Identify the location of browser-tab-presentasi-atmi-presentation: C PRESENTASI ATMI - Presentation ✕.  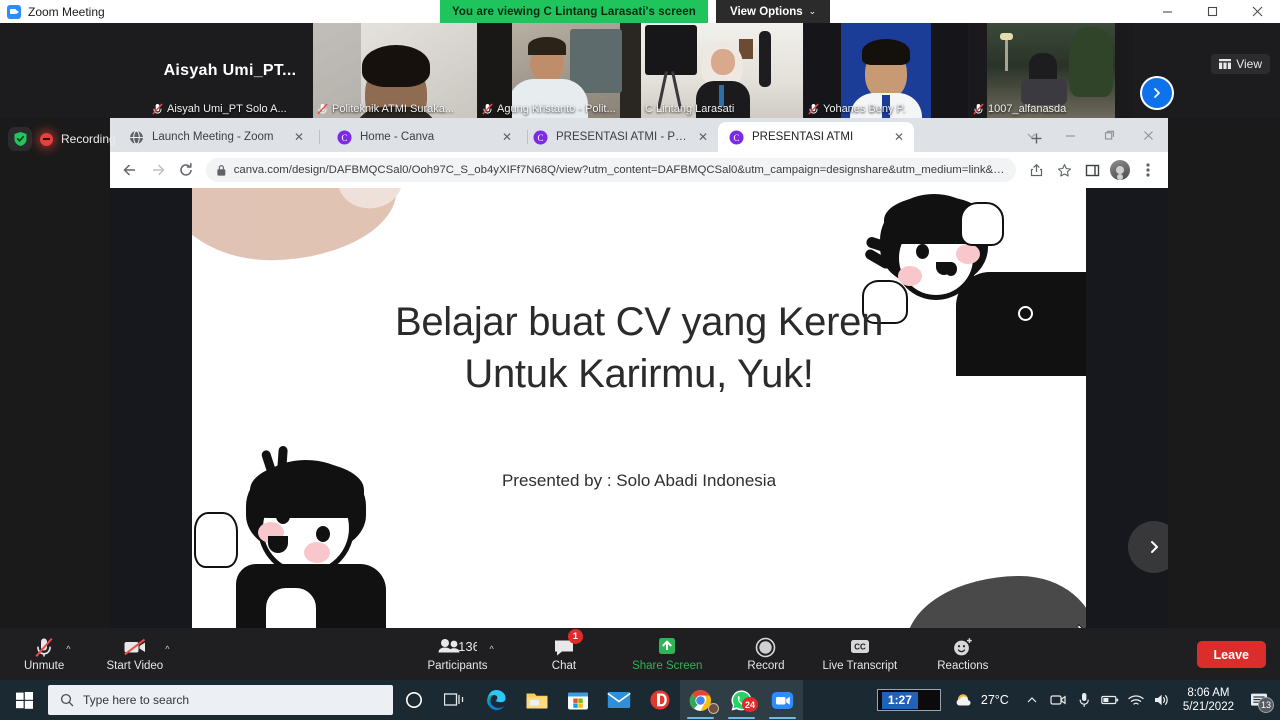
(620, 137).